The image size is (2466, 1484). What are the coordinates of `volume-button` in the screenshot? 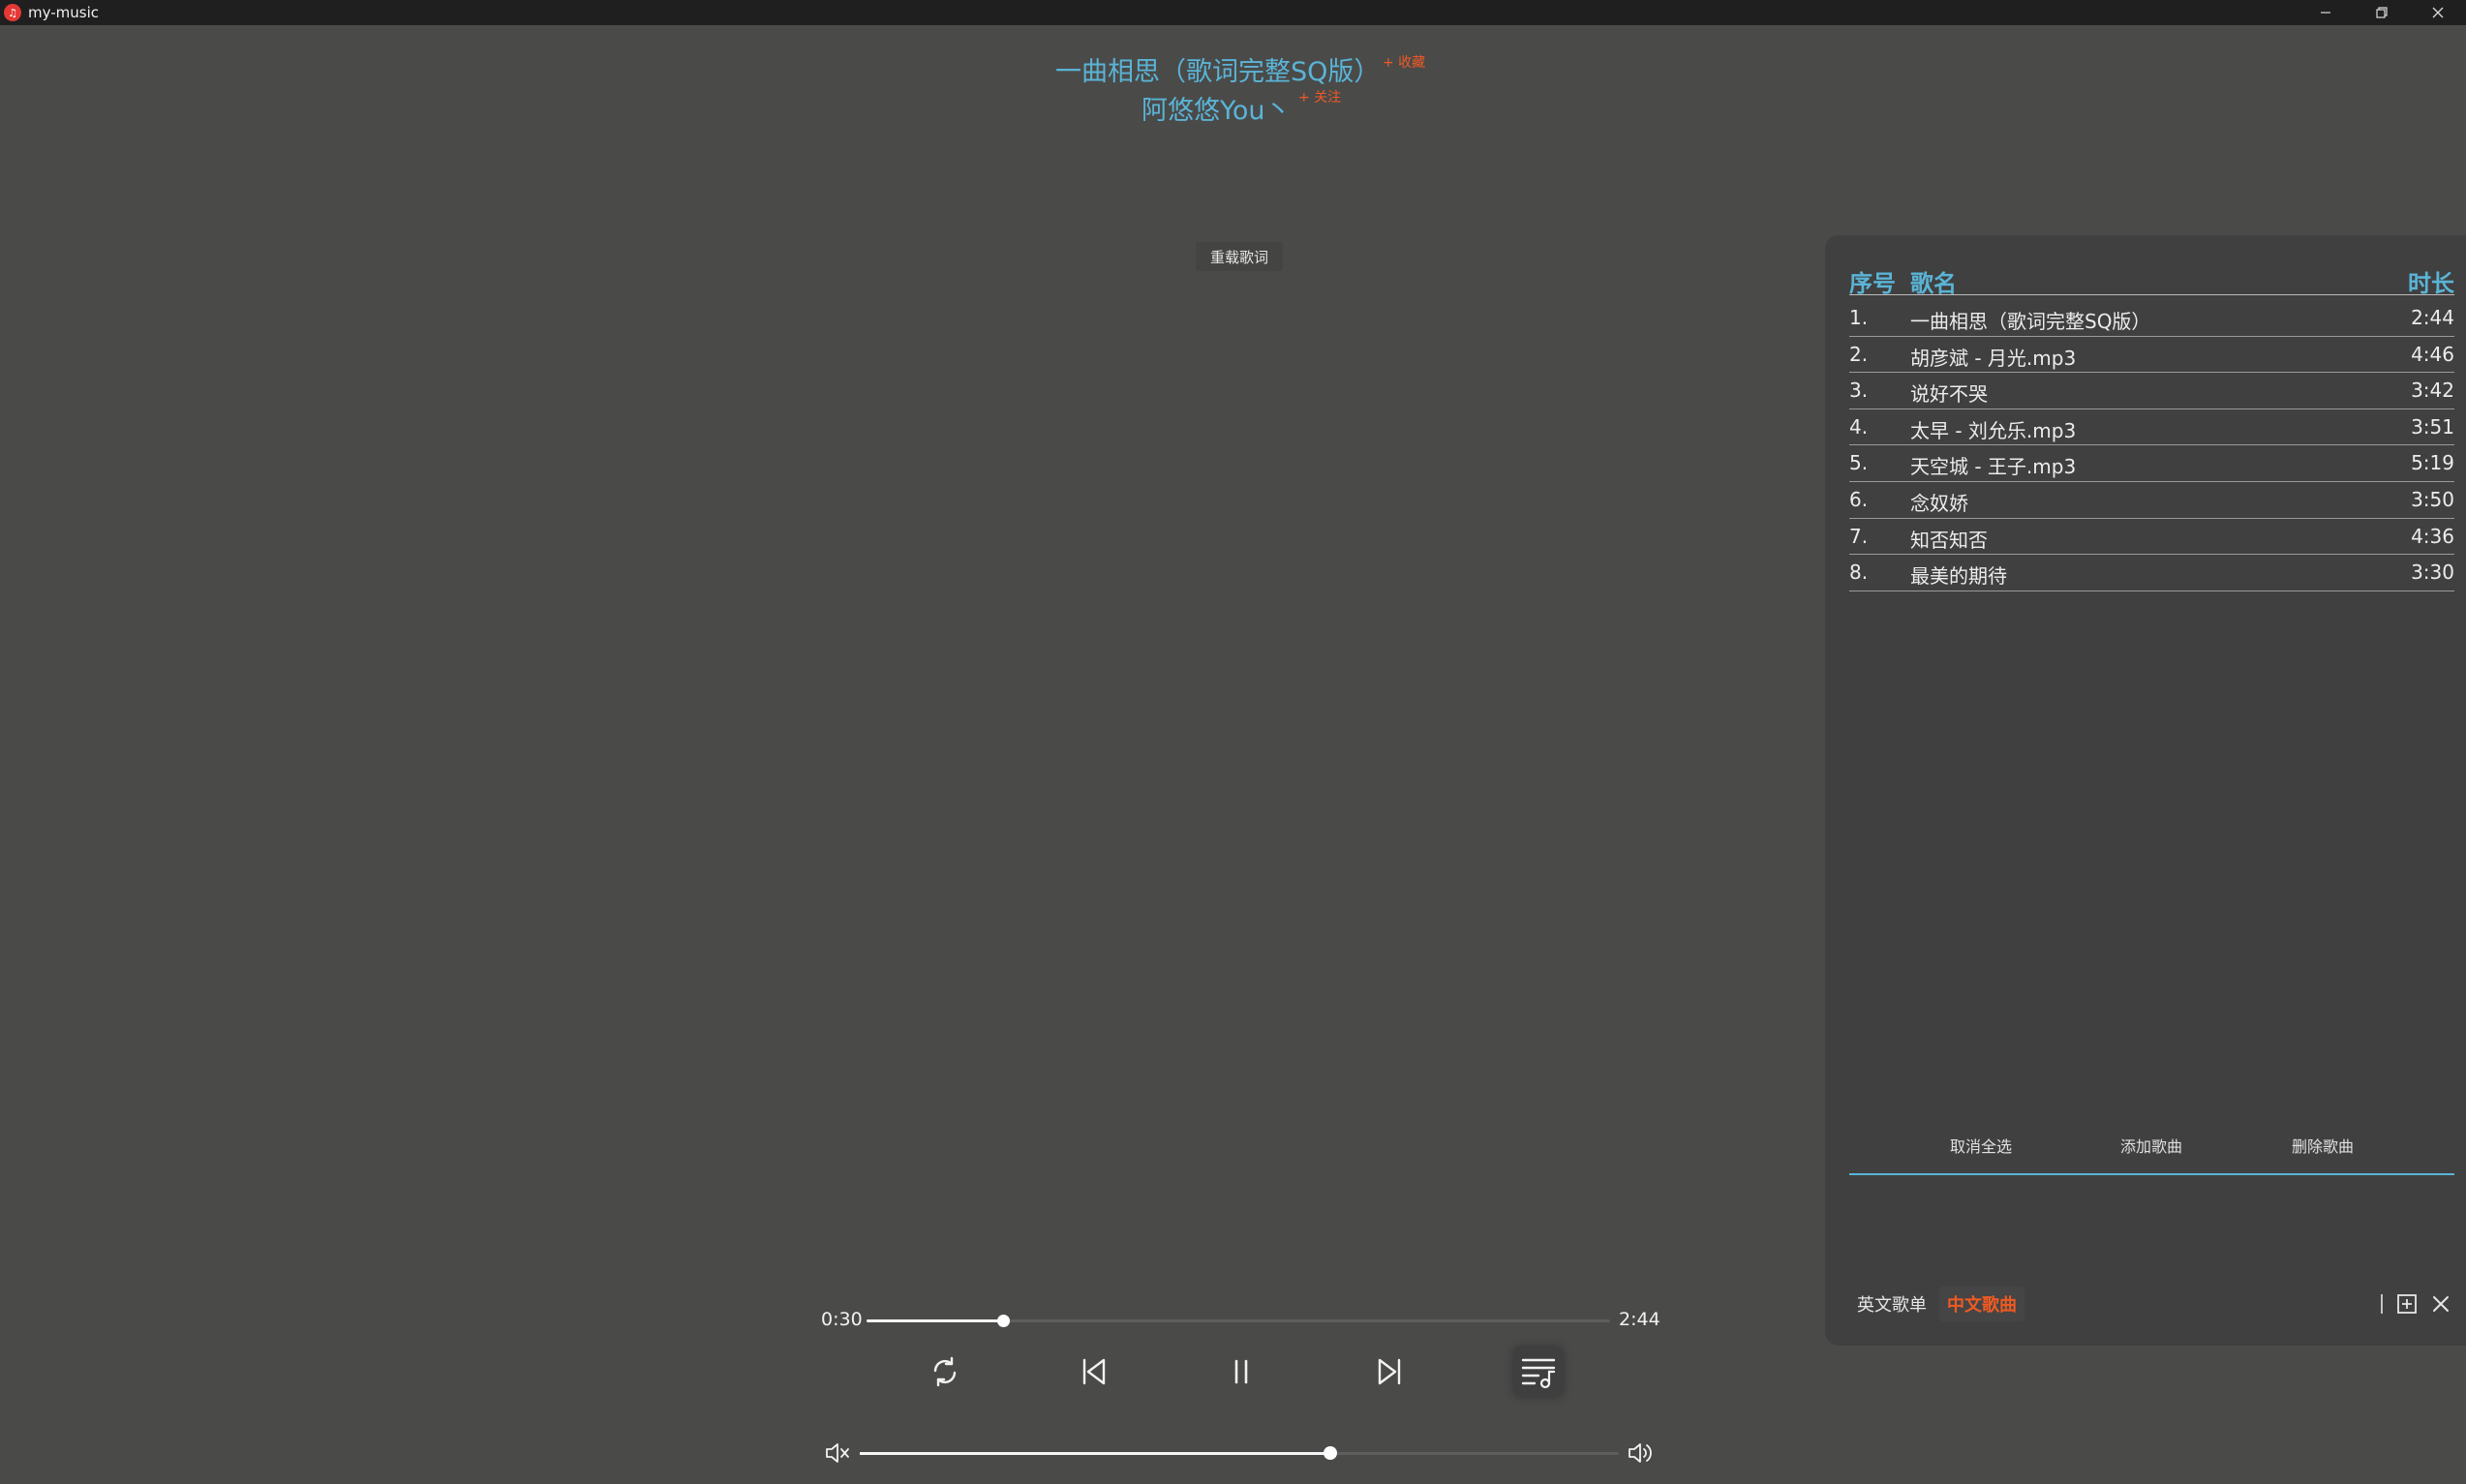 It's located at (1641, 1453).